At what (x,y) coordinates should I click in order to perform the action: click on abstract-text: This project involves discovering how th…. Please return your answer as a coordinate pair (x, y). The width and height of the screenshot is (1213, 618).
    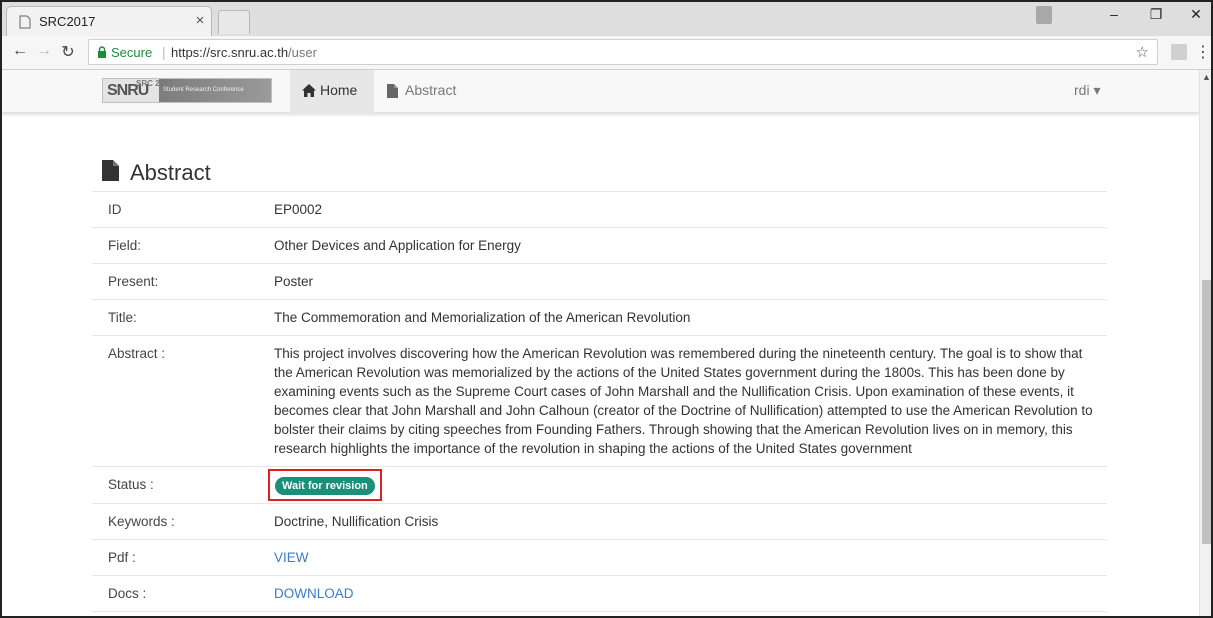
    Looking at the image, I should click on (683, 401).